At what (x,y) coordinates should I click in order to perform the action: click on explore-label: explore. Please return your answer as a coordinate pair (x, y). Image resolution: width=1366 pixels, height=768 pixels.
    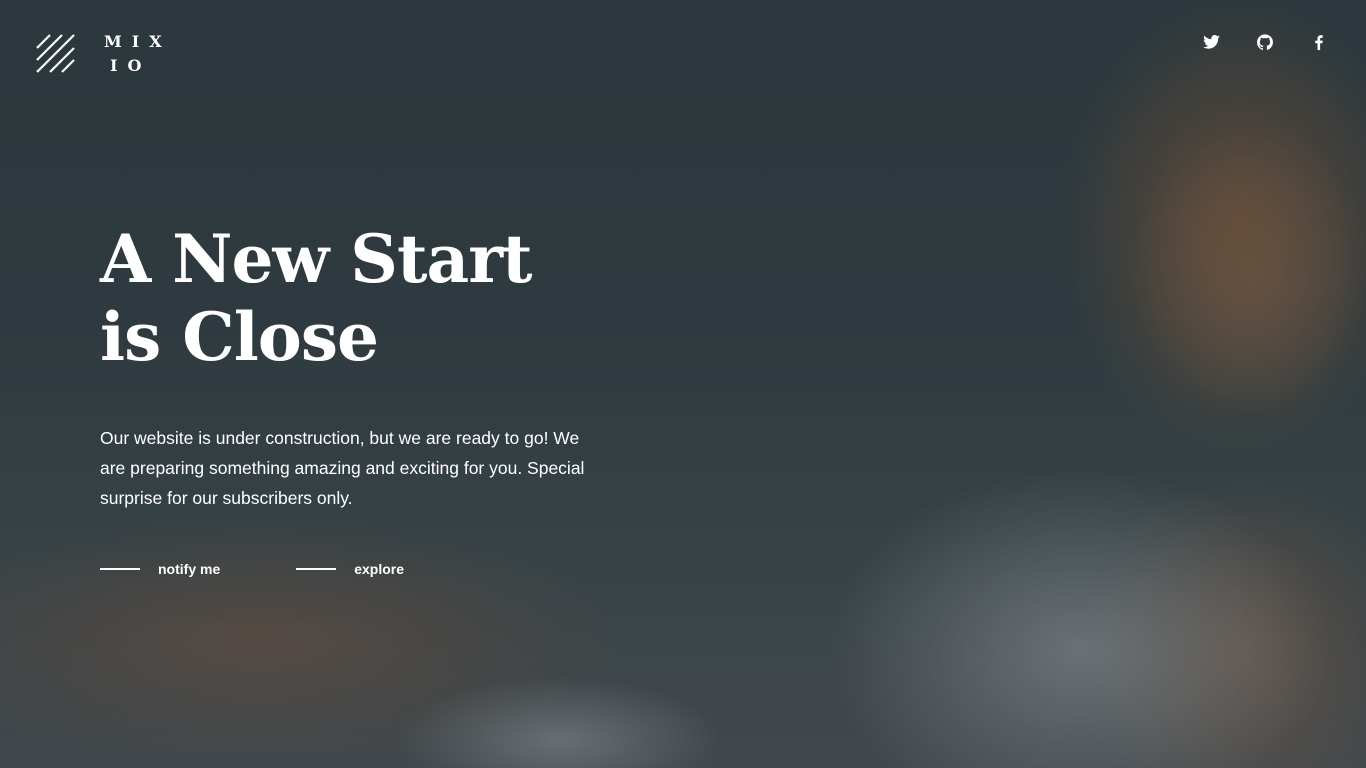
    Looking at the image, I should click on (379, 569).